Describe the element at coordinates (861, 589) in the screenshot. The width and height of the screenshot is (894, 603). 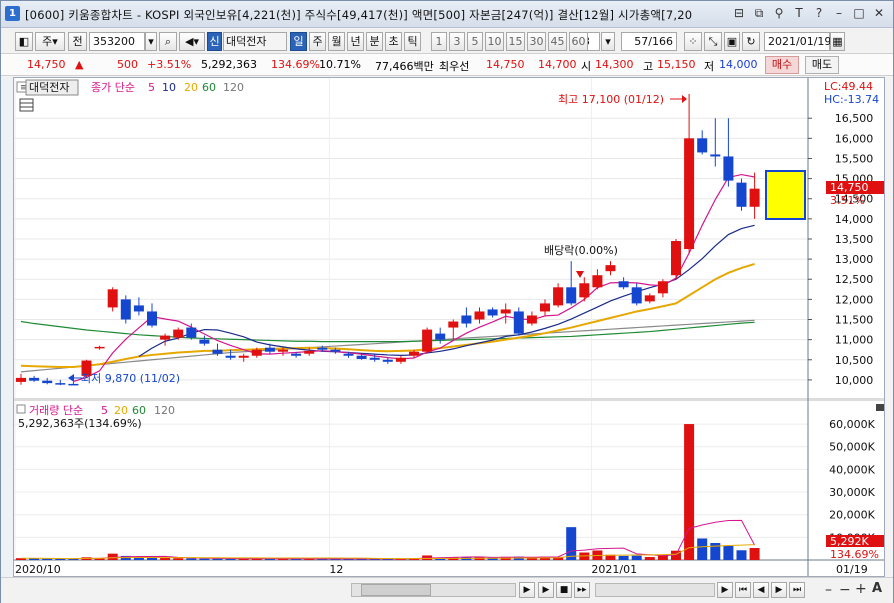
I see `zoom-in-icon: +` at that location.